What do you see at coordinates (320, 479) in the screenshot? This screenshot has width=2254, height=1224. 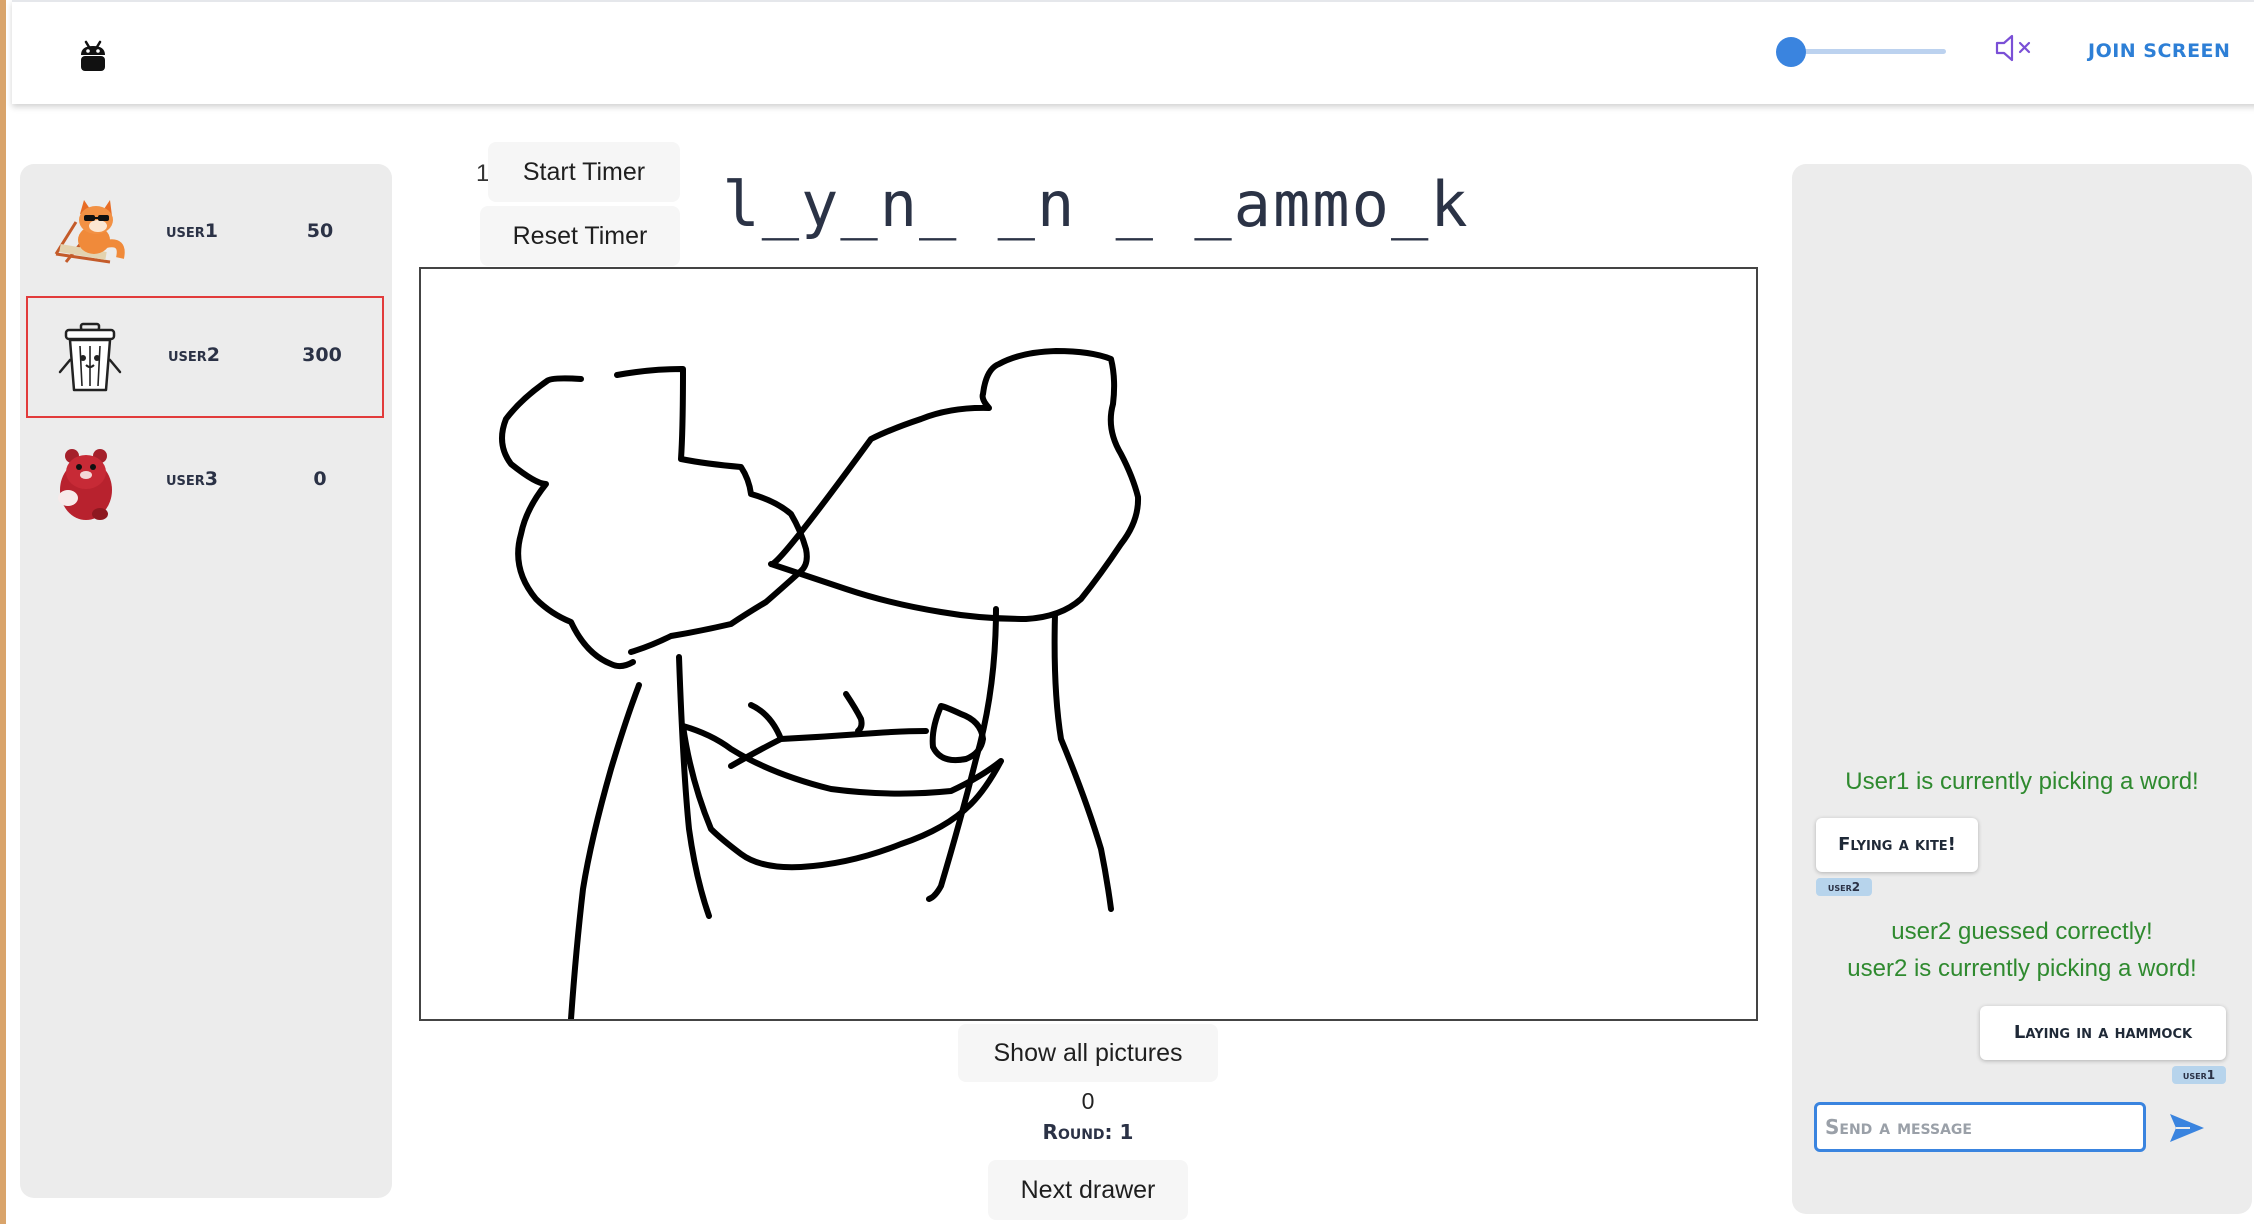 I see `player-score: 0` at bounding box center [320, 479].